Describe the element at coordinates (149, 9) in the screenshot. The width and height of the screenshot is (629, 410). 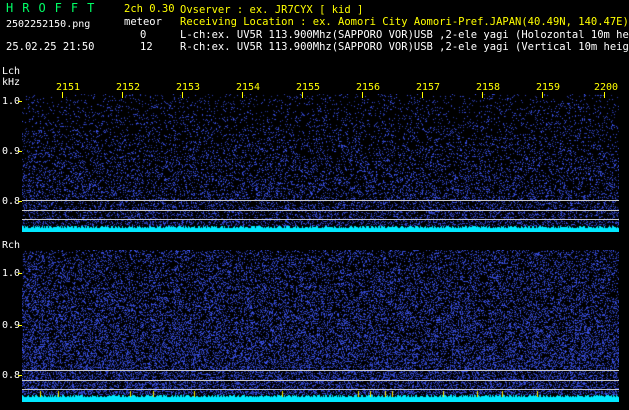
I see `mode-label: 2ch 0.30` at that location.